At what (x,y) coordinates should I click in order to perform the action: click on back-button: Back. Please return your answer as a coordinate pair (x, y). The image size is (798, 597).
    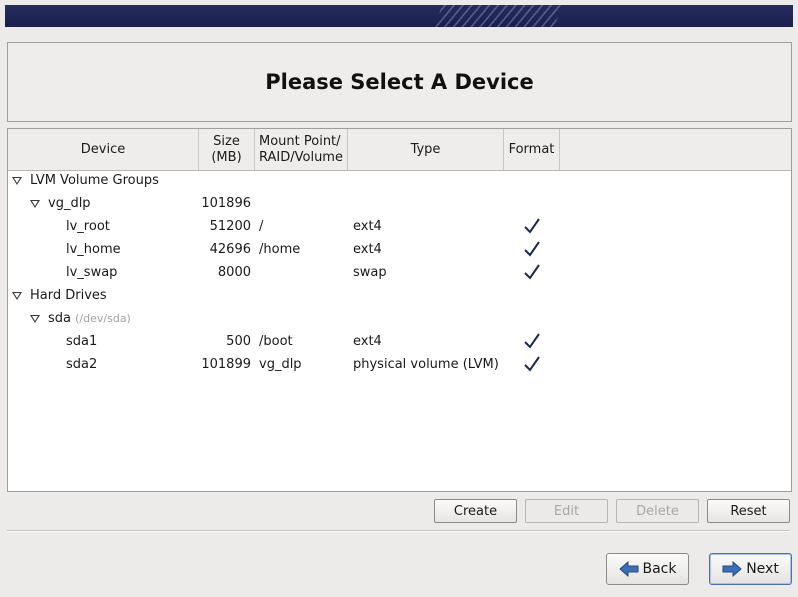
    Looking at the image, I should click on (647, 569).